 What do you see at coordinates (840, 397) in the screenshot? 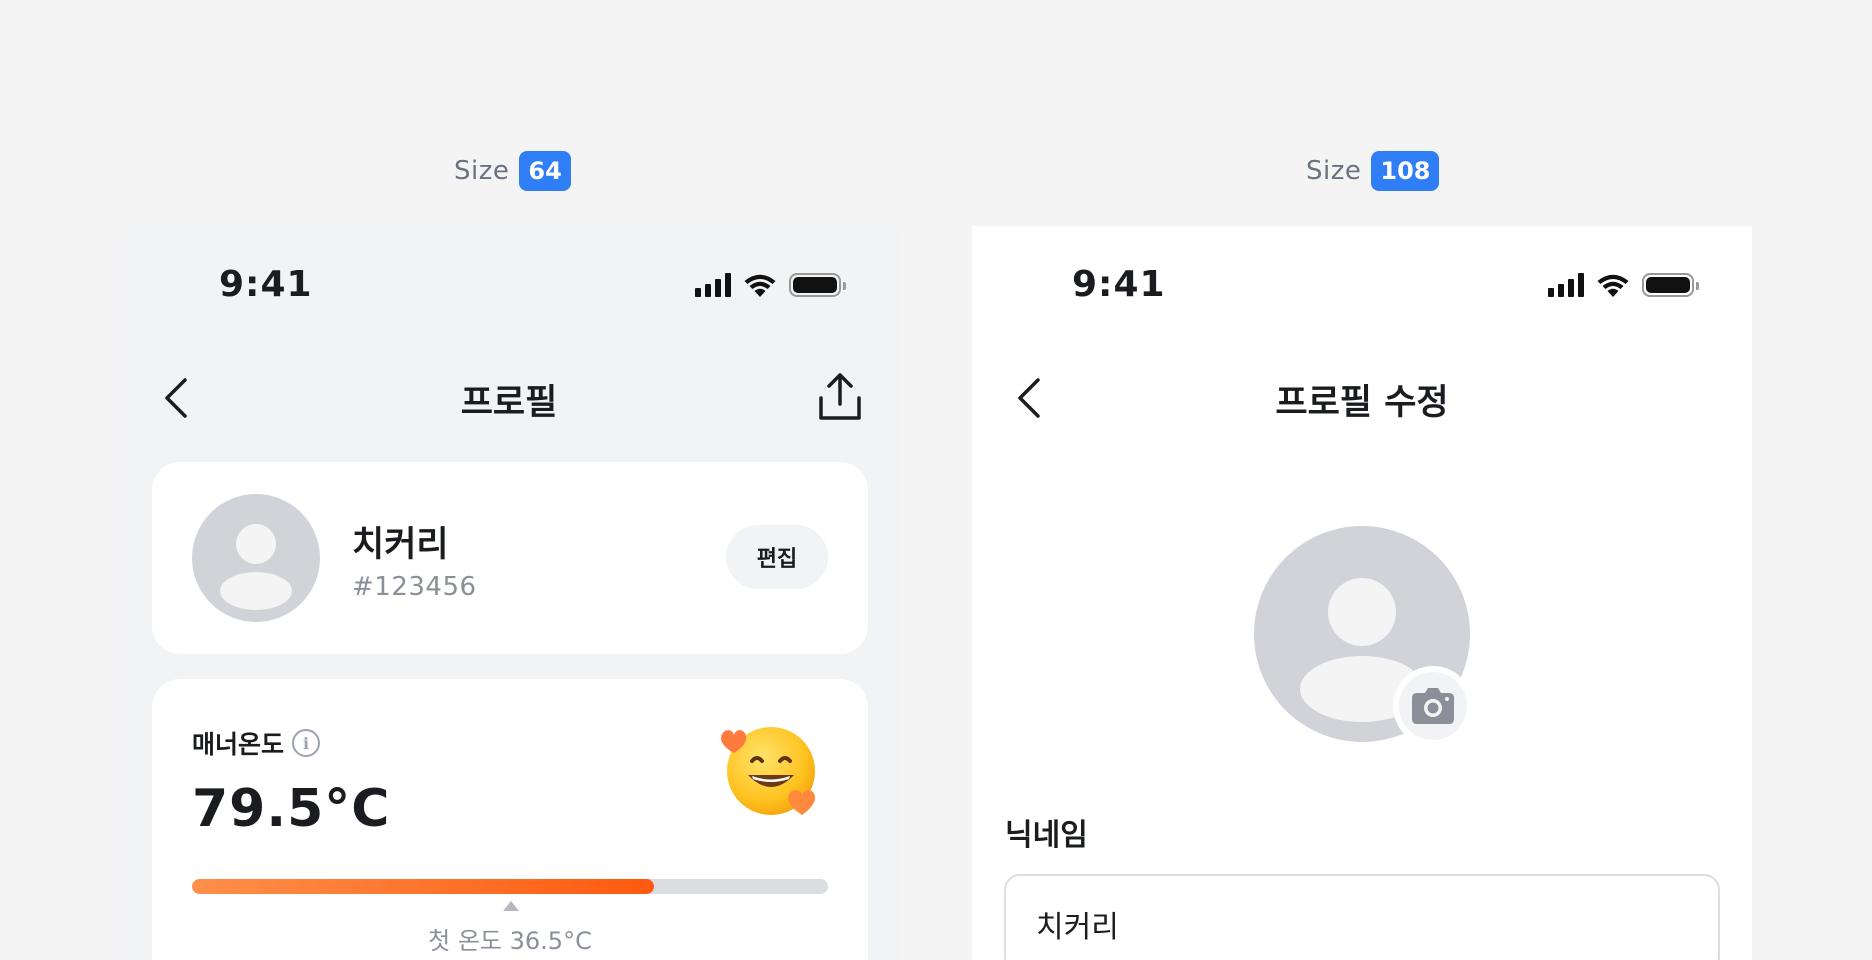
I see `share-icon` at bounding box center [840, 397].